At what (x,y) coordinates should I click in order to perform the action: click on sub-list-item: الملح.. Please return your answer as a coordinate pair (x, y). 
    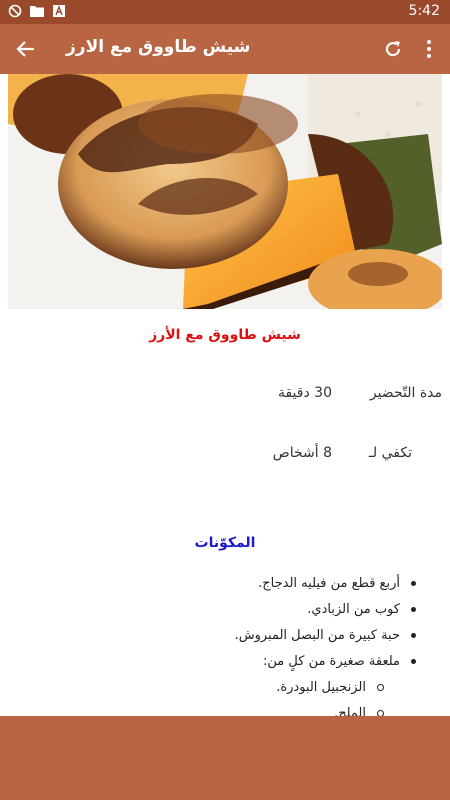
    Looking at the image, I should click on (317, 708).